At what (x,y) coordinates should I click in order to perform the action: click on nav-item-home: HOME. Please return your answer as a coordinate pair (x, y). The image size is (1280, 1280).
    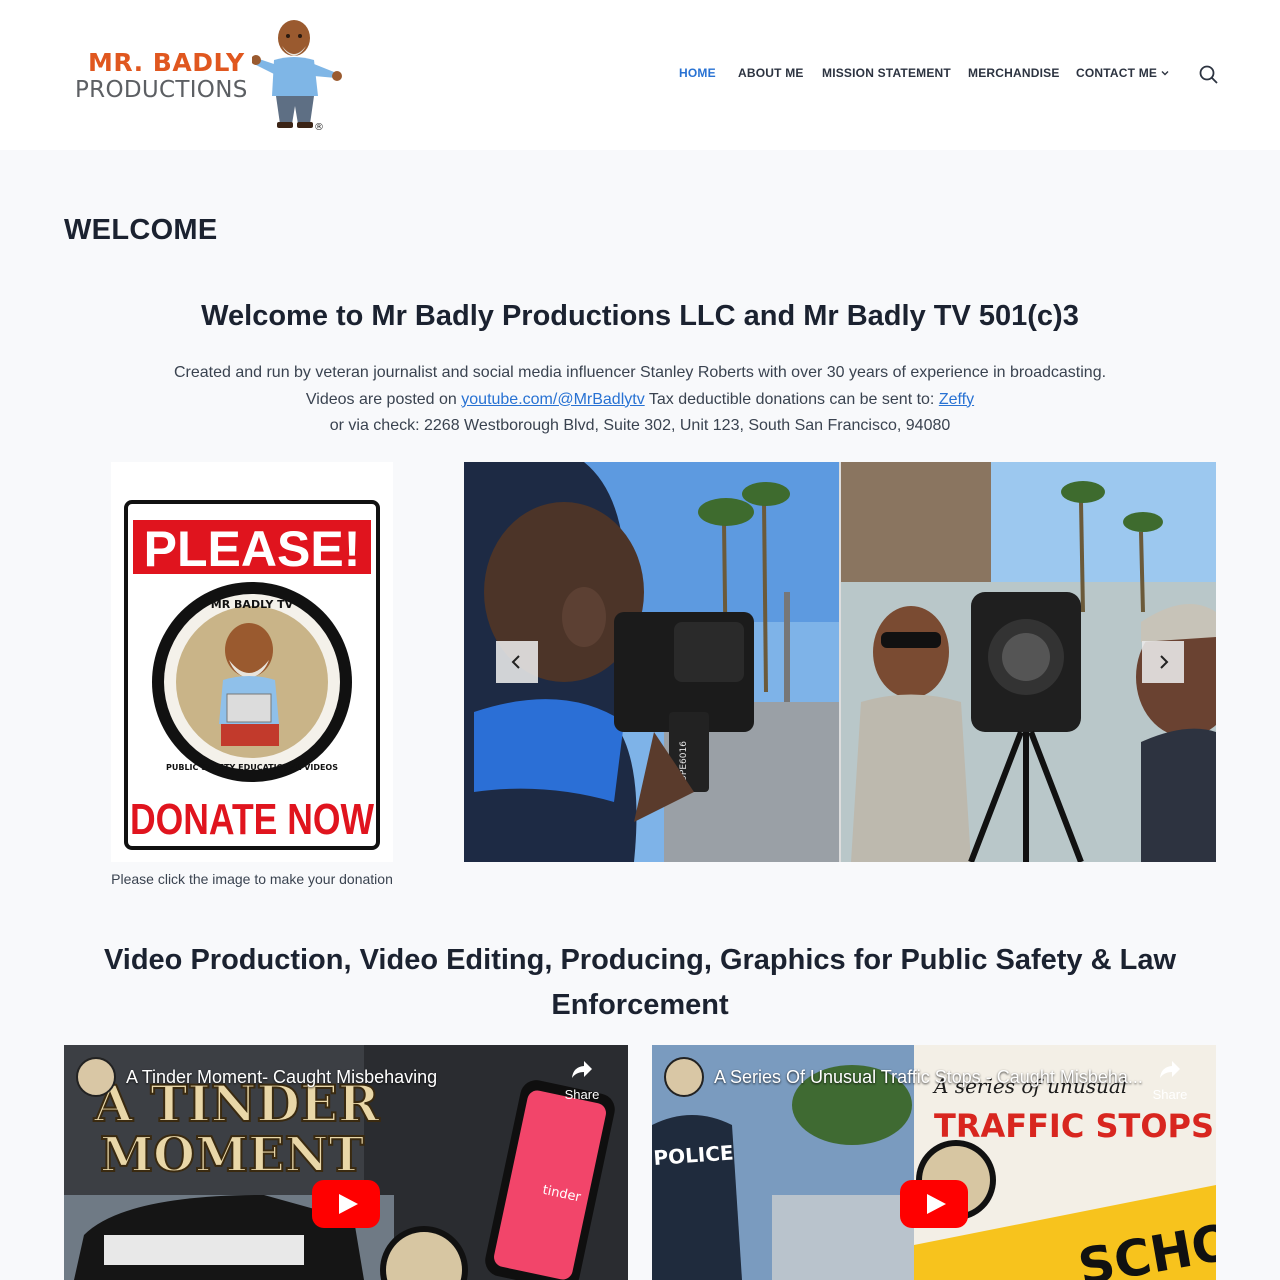
    Looking at the image, I should click on (697, 73).